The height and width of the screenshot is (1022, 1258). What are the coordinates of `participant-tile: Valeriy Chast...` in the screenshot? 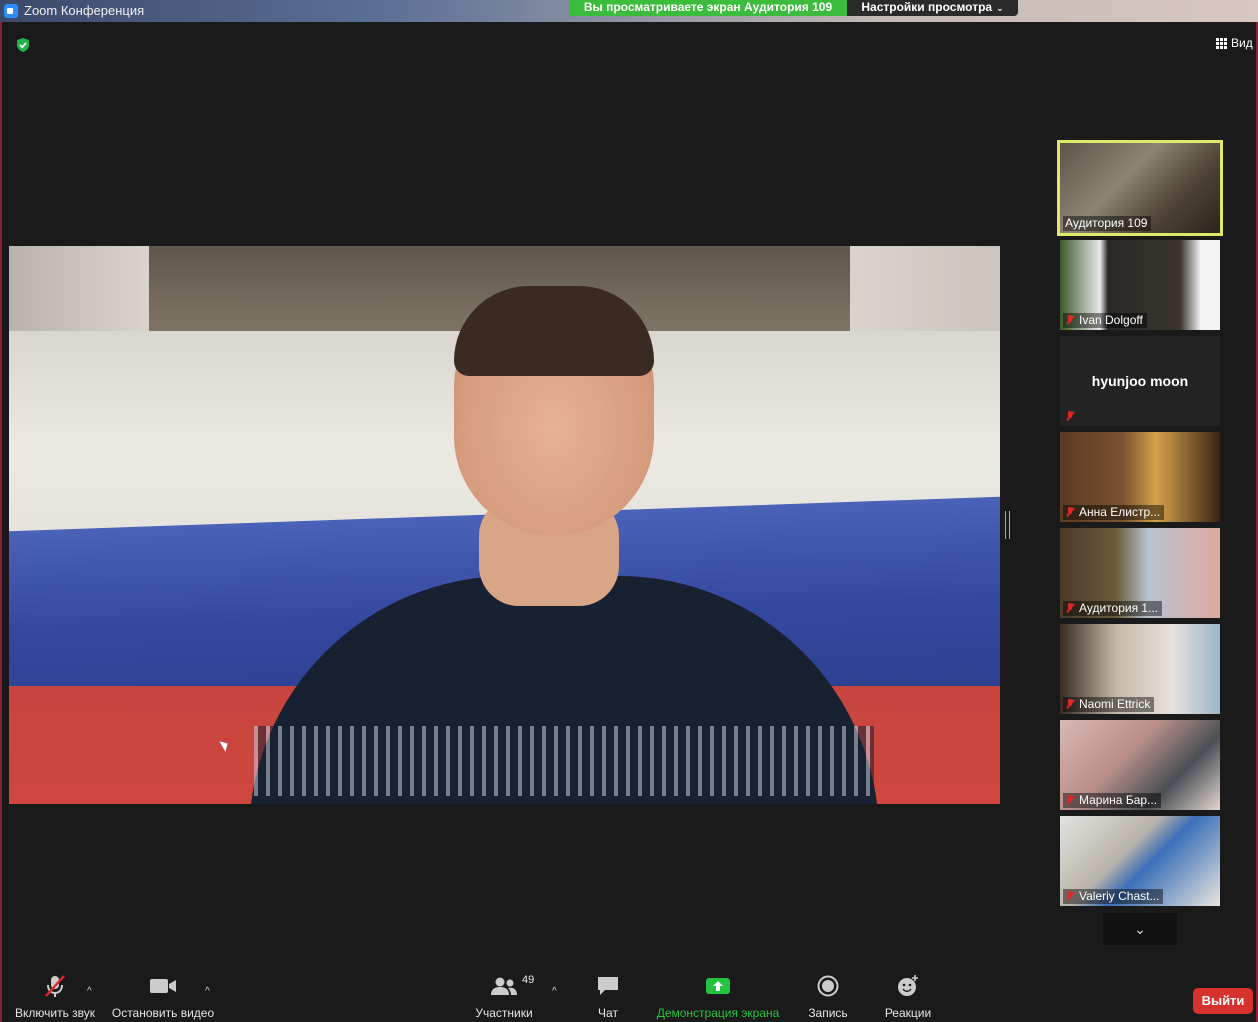 It's located at (1140, 861).